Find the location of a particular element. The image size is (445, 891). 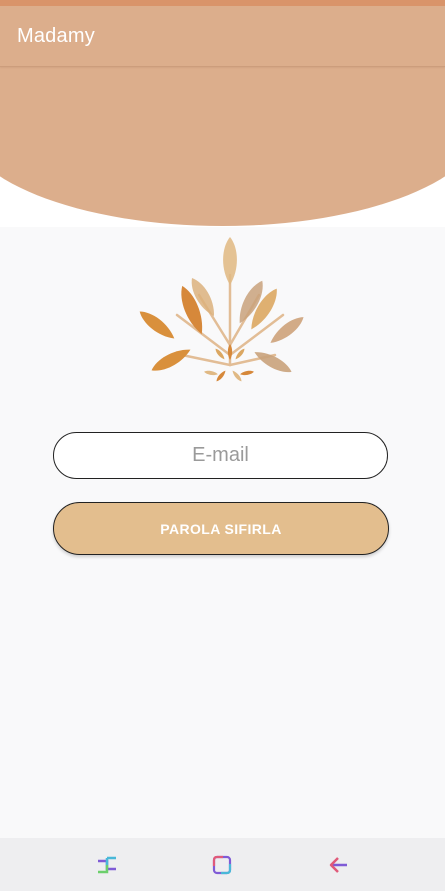

toolbar: Madamy is located at coordinates (222, 36).